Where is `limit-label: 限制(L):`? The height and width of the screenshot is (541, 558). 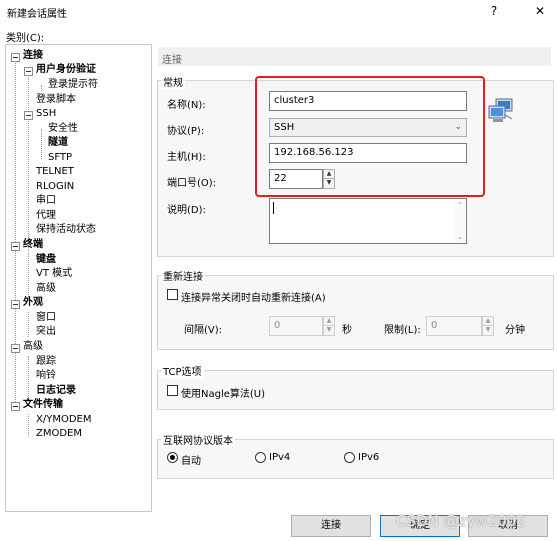 limit-label: 限制(L): is located at coordinates (402, 330).